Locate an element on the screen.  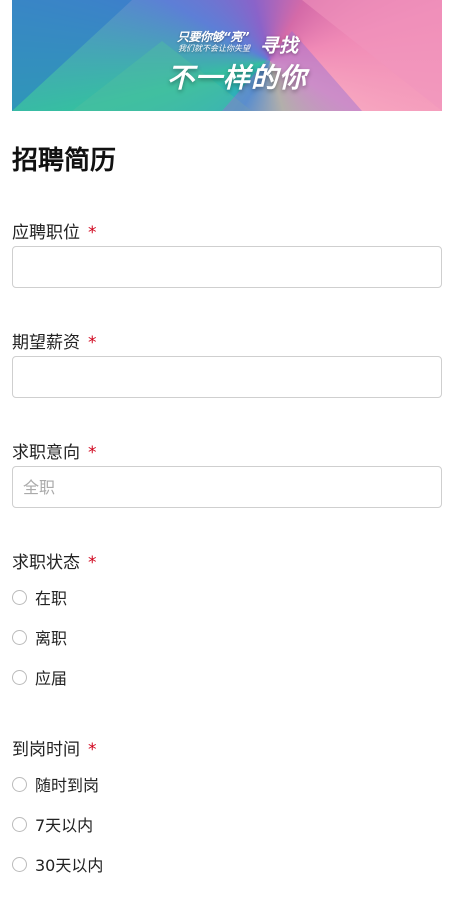
salary-label: 期望薪资 * is located at coordinates (54, 340).